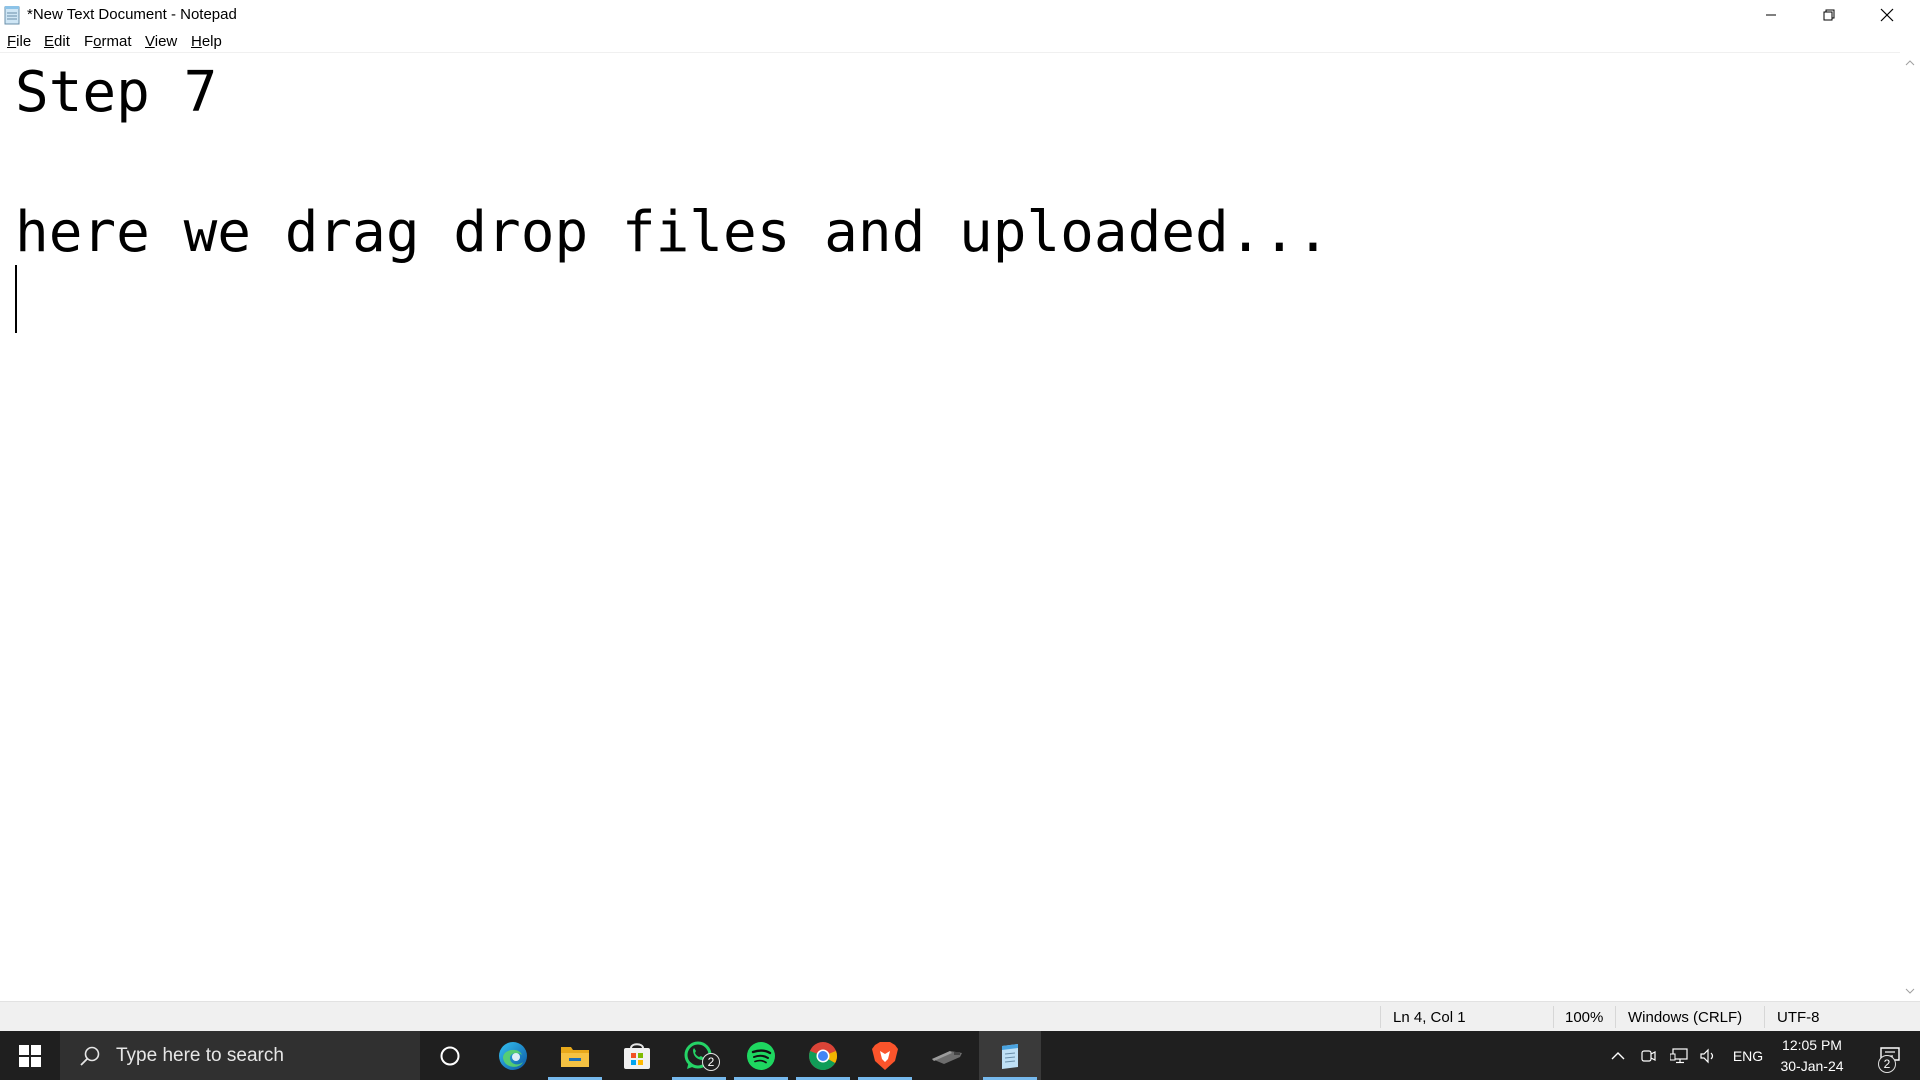 Image resolution: width=1920 pixels, height=1080 pixels. I want to click on status-bar: Ln 4, Col 1 100% Windows (CRLF) UTF-8, so click(960, 1016).